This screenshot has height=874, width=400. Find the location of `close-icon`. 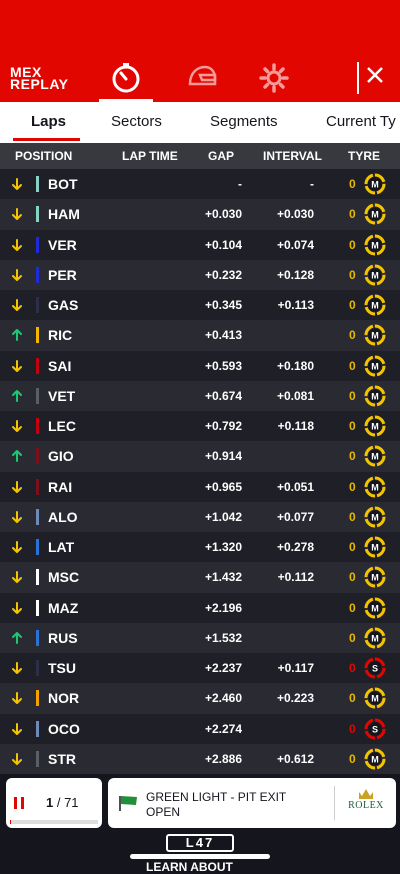

close-icon is located at coordinates (375, 75).